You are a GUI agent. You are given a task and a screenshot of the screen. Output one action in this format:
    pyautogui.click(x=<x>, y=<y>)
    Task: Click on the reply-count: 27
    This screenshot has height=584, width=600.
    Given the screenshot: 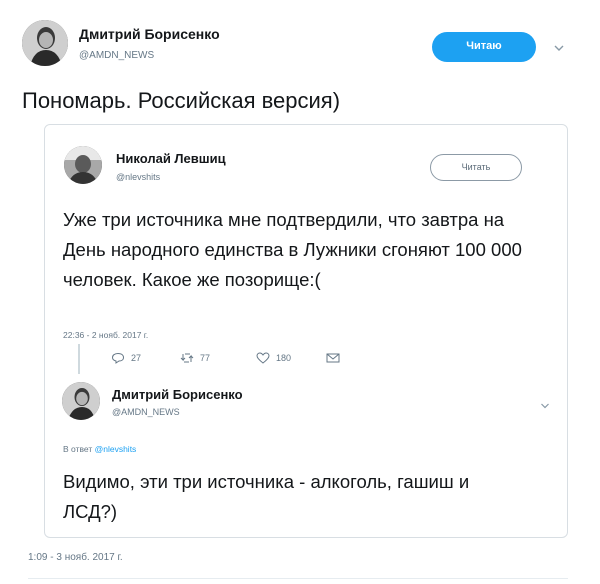 What is the action you would take?
    pyautogui.click(x=136, y=358)
    